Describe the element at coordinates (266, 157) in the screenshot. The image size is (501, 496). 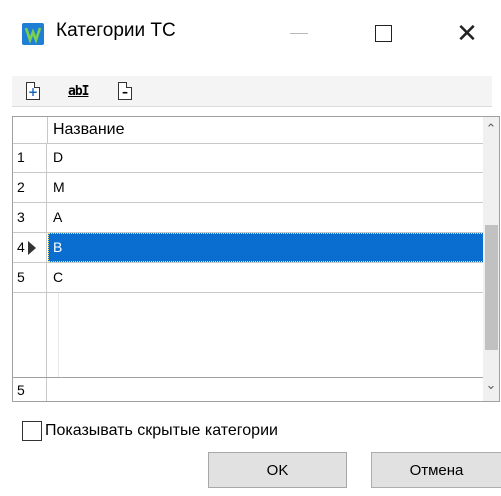
I see `row-name-cell: D` at that location.